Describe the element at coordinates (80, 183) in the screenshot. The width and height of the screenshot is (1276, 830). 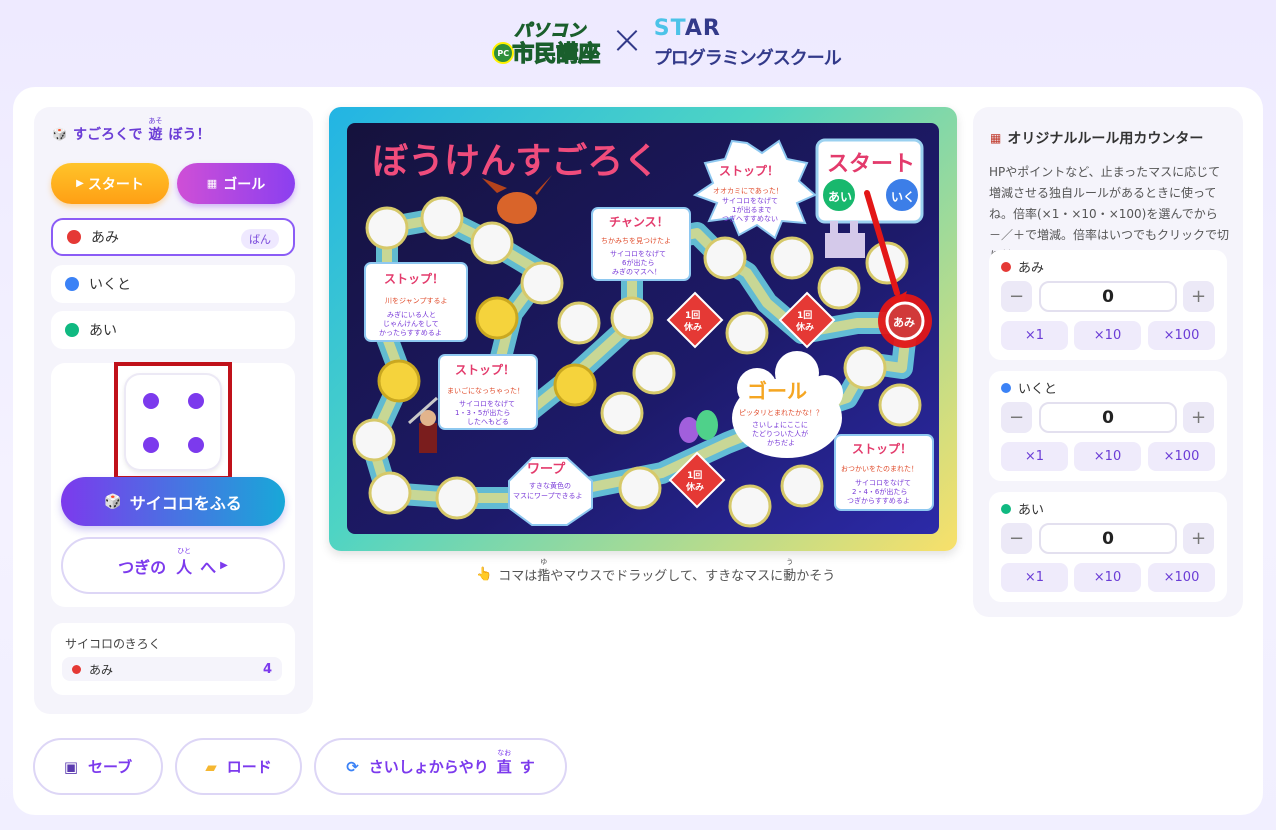
I see `play-icon: ▶` at that location.